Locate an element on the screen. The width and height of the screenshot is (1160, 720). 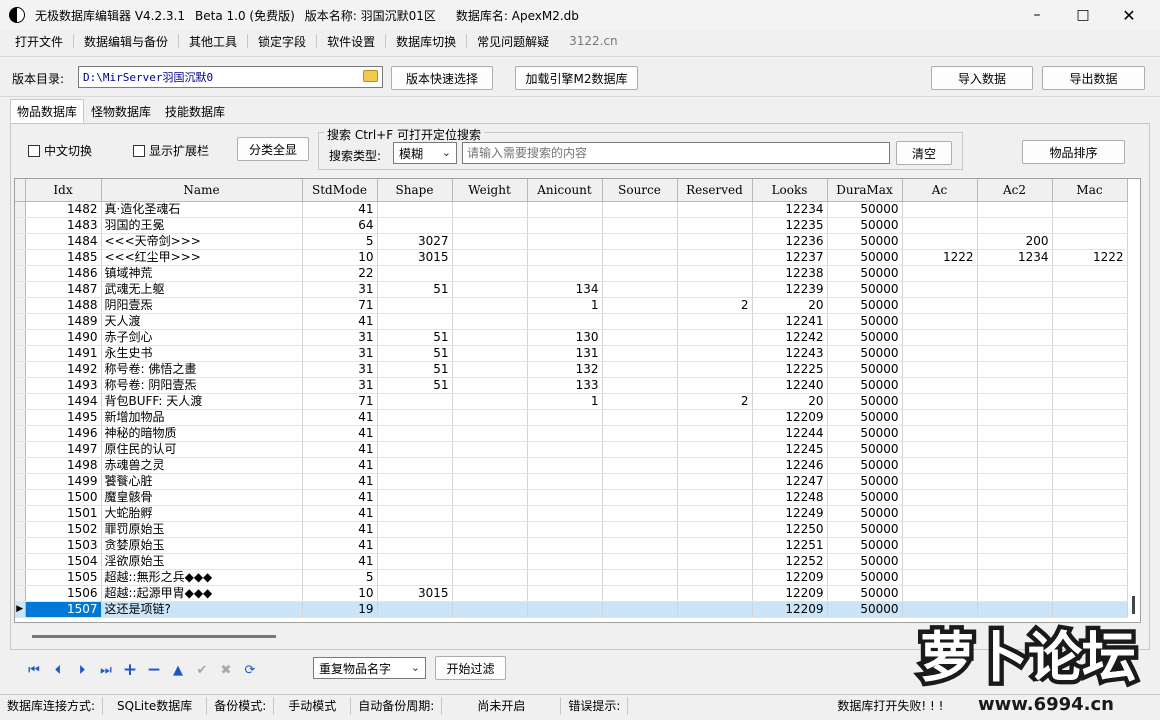
cell-idx: 1500 is located at coordinates (63, 497).